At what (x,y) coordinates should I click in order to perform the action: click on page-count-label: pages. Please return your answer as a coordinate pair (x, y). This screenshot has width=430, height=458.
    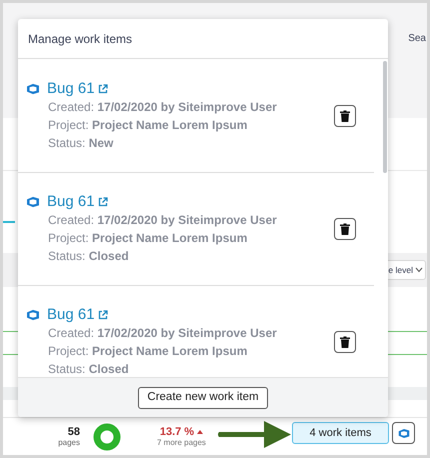
    Looking at the image, I should click on (69, 443).